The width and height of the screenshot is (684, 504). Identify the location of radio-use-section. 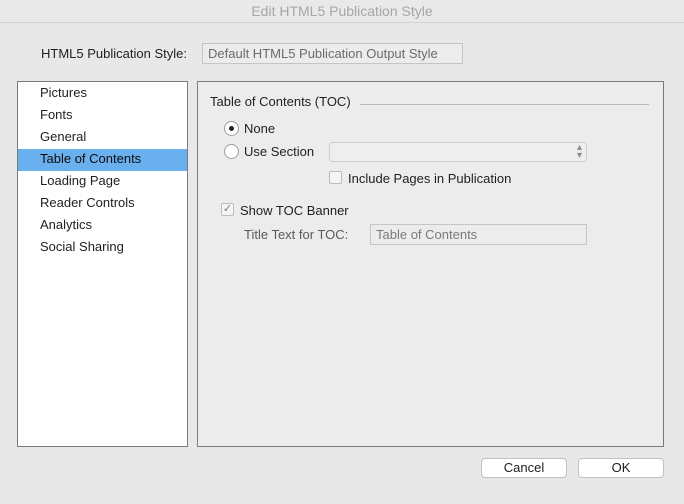
(231, 151).